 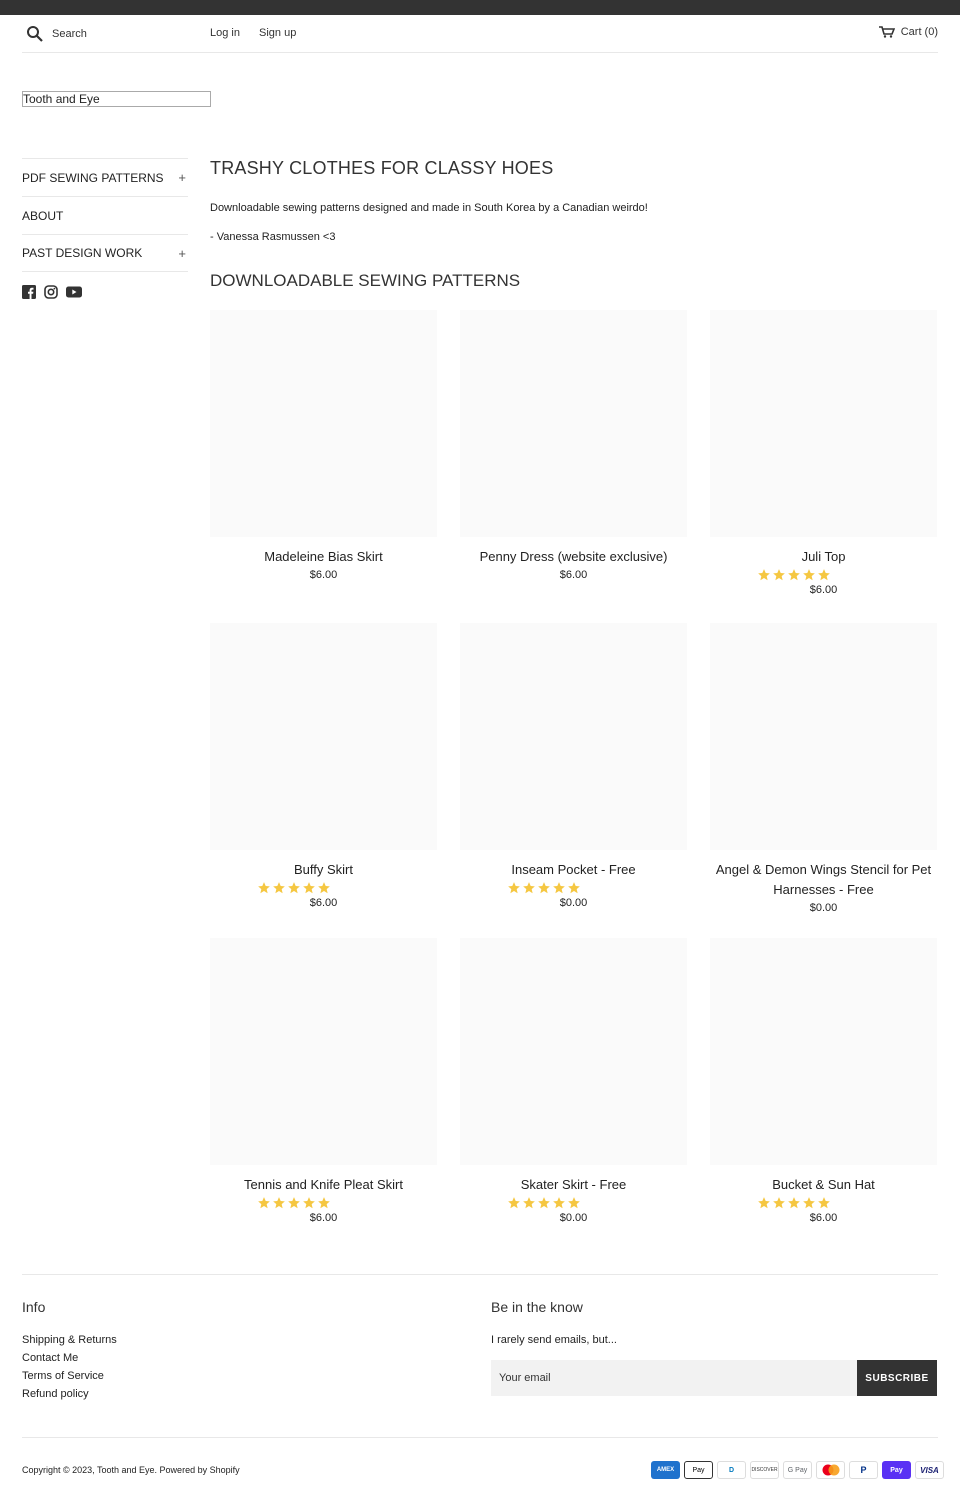 What do you see at coordinates (929, 1470) in the screenshot?
I see `visa-icon: VISA` at bounding box center [929, 1470].